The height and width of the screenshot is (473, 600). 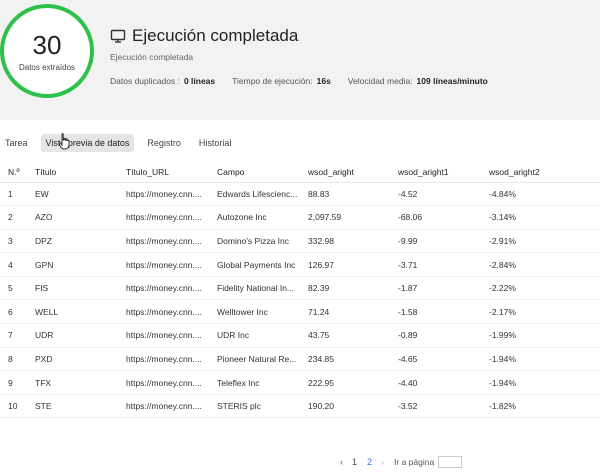 I want to click on tab-historial: Historial, so click(x=215, y=143).